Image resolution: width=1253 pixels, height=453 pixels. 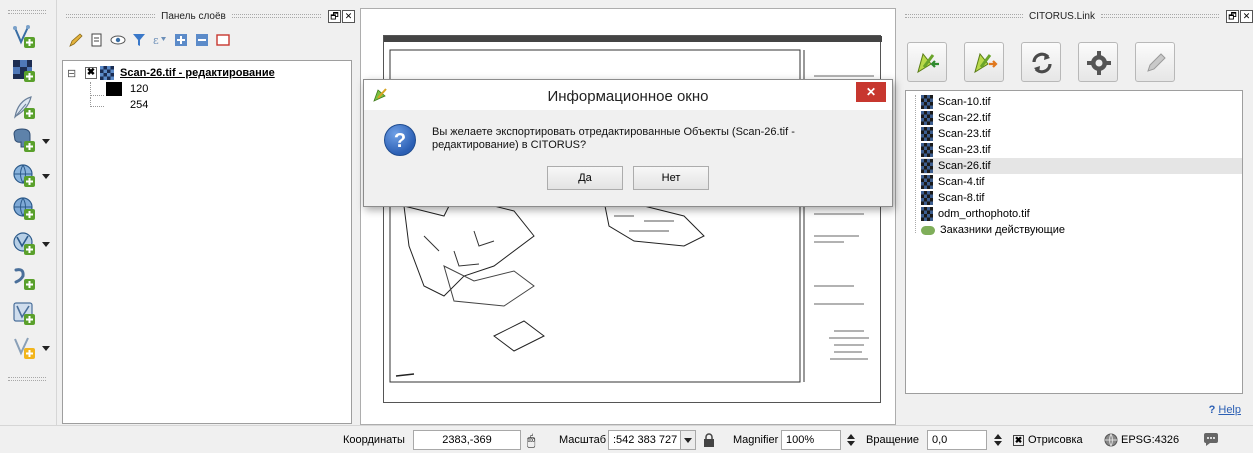 I want to click on scale-dropdown-button, so click(x=688, y=440).